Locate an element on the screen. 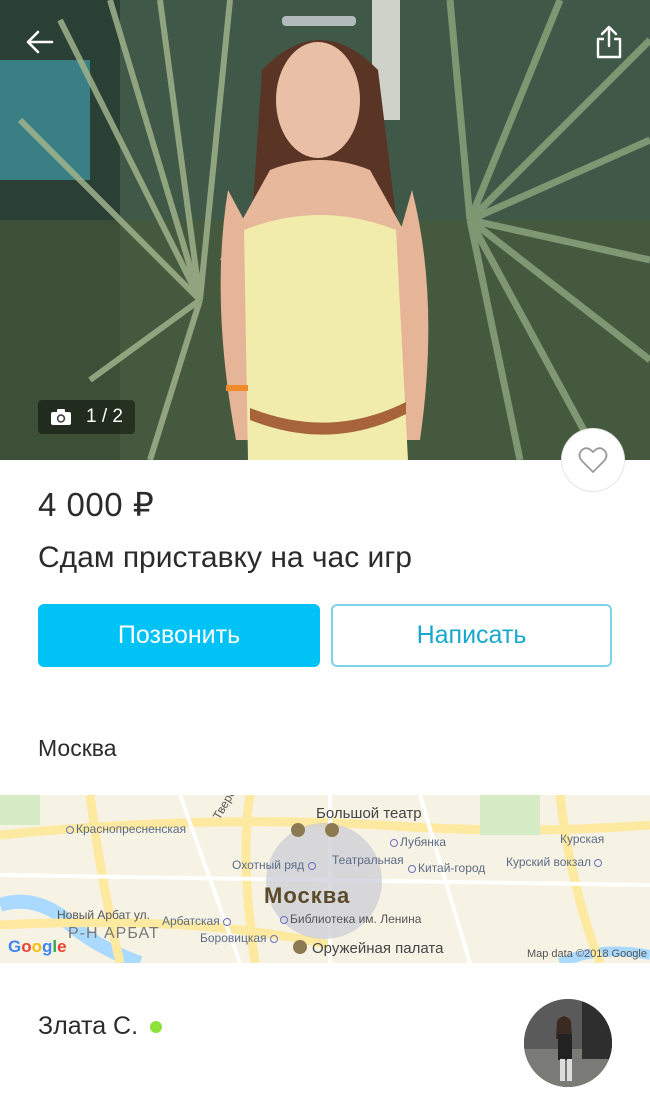 The width and height of the screenshot is (650, 1099). map-label: Оружейная палата is located at coordinates (378, 948).